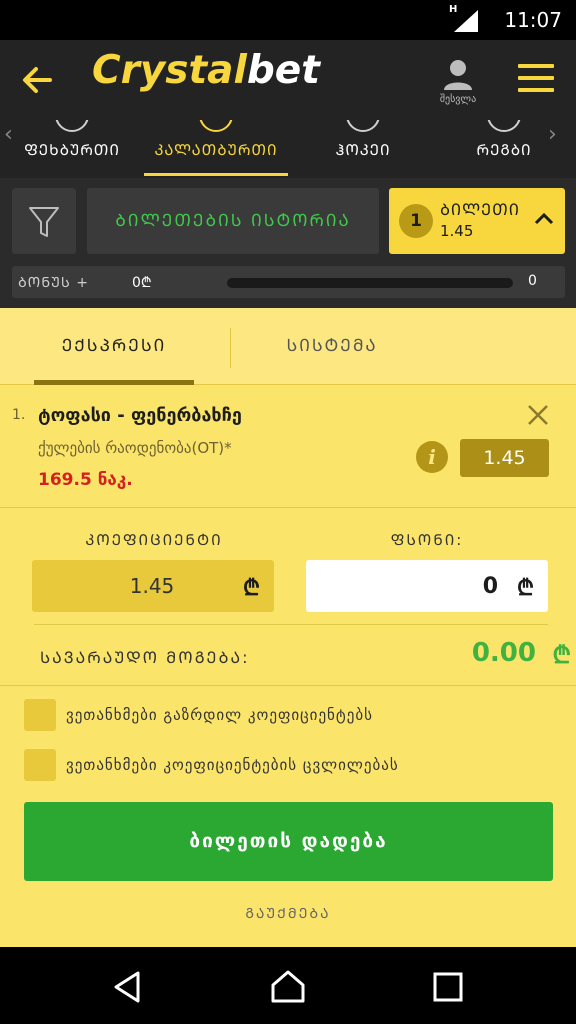 This screenshot has width=576, height=1024. Describe the element at coordinates (85, 480) in the screenshot. I see `selection-line: 169.5 ნაკ.` at that location.